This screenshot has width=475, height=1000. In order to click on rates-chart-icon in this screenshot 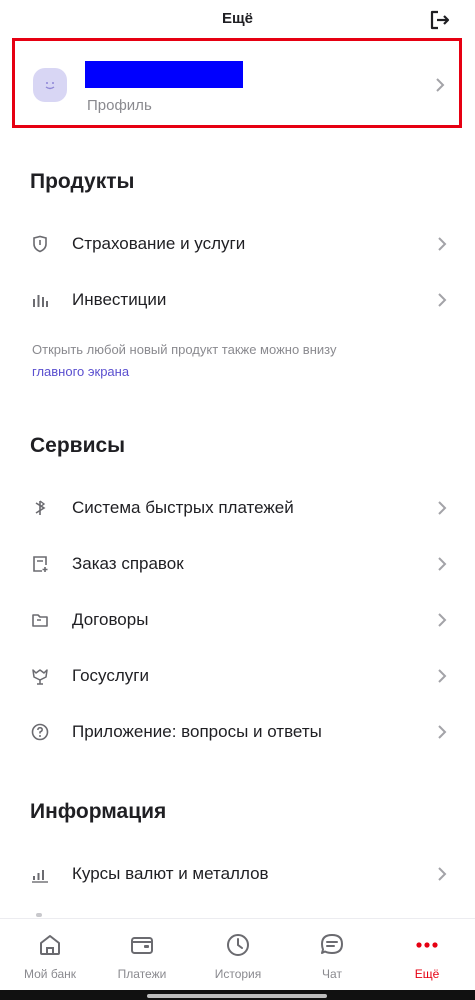, I will do `click(40, 874)`.